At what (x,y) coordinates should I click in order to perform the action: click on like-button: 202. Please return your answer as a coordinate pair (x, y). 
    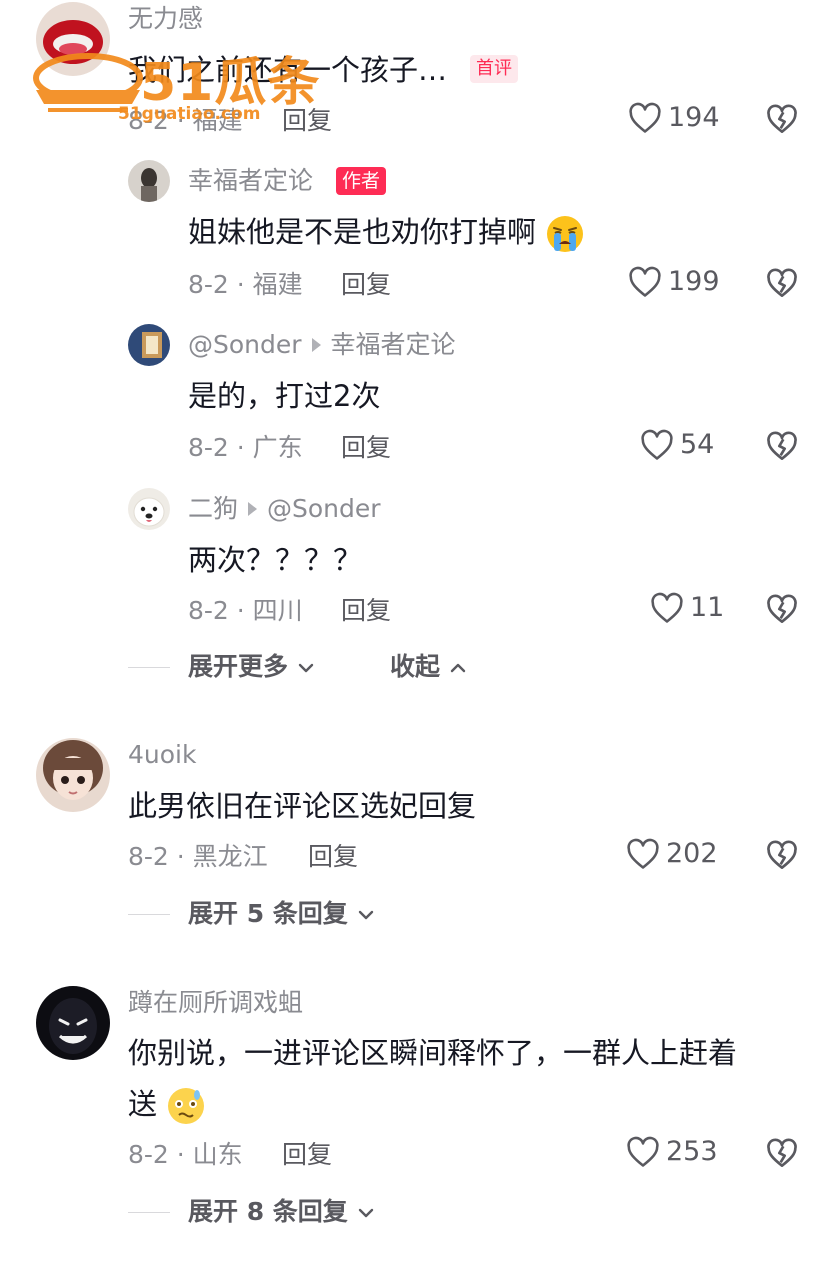
    Looking at the image, I should click on (672, 854).